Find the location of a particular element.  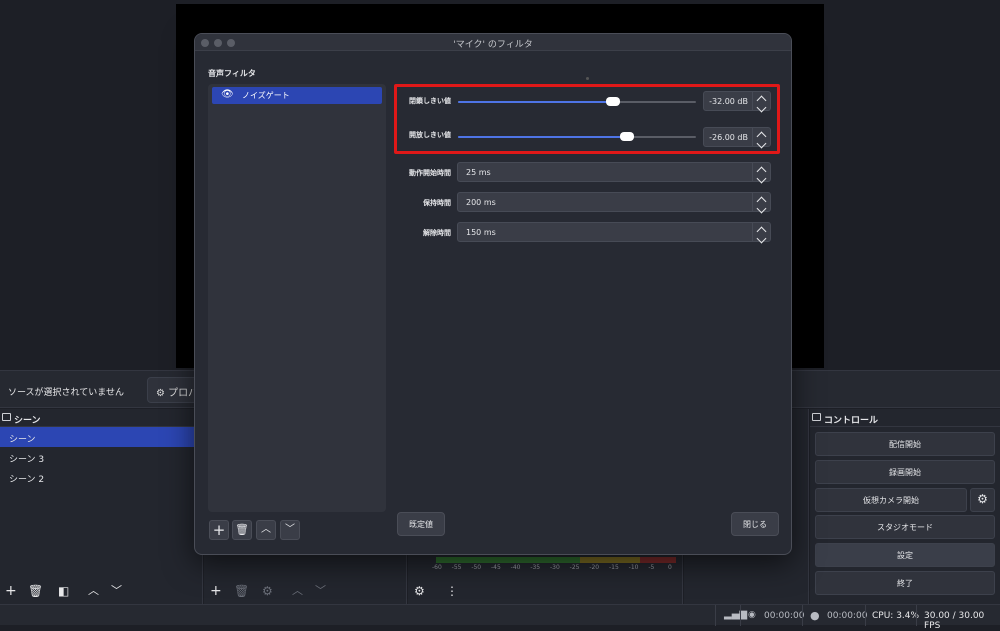

dialog-titlebar: 'マイク' のフィルタ is located at coordinates (493, 42).